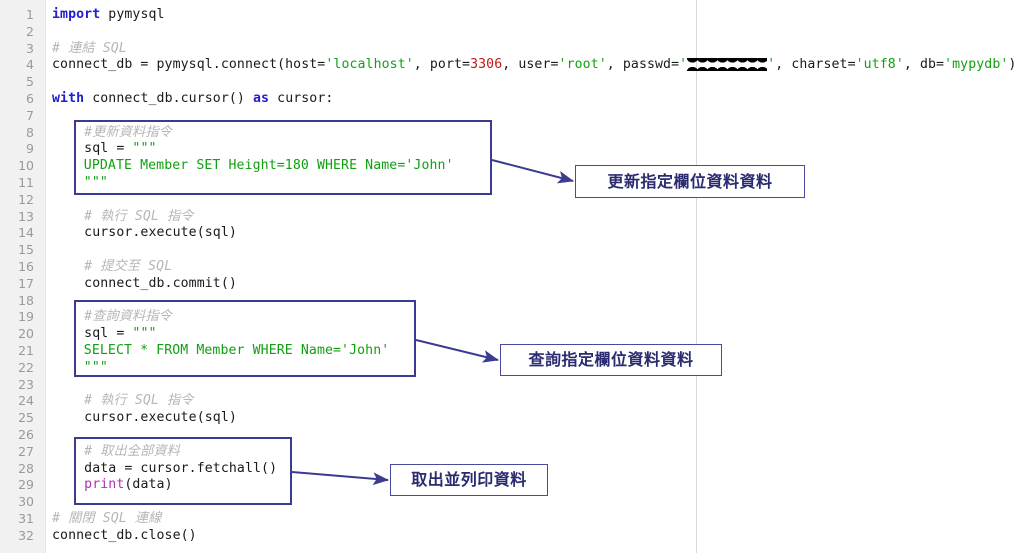 The image size is (1024, 553). I want to click on code-token: , db=, so click(924, 65).